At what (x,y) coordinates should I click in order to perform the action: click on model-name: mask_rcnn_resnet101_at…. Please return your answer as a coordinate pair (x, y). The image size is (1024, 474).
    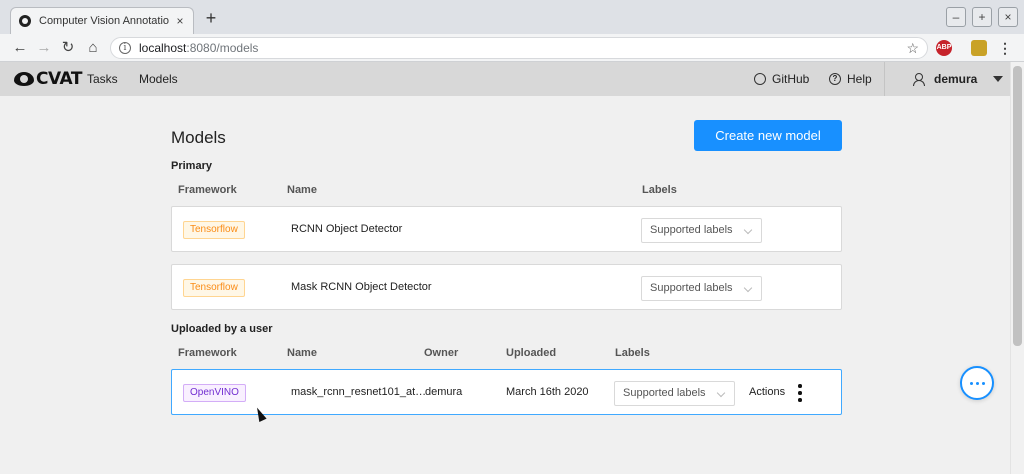
    Looking at the image, I should click on (359, 392).